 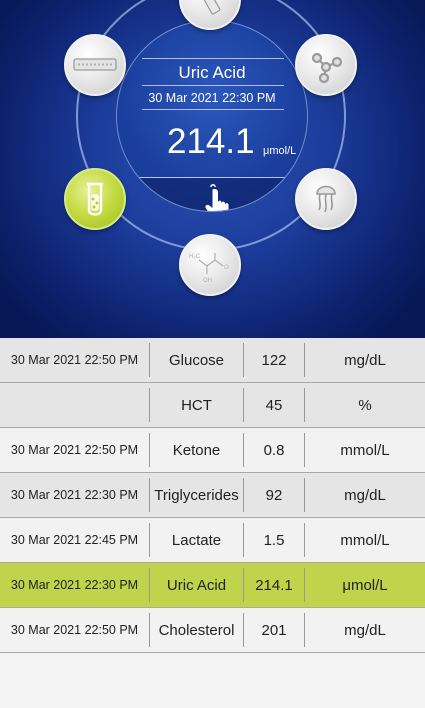 What do you see at coordinates (211, 141) in the screenshot?
I see `test-value: 214.1` at bounding box center [211, 141].